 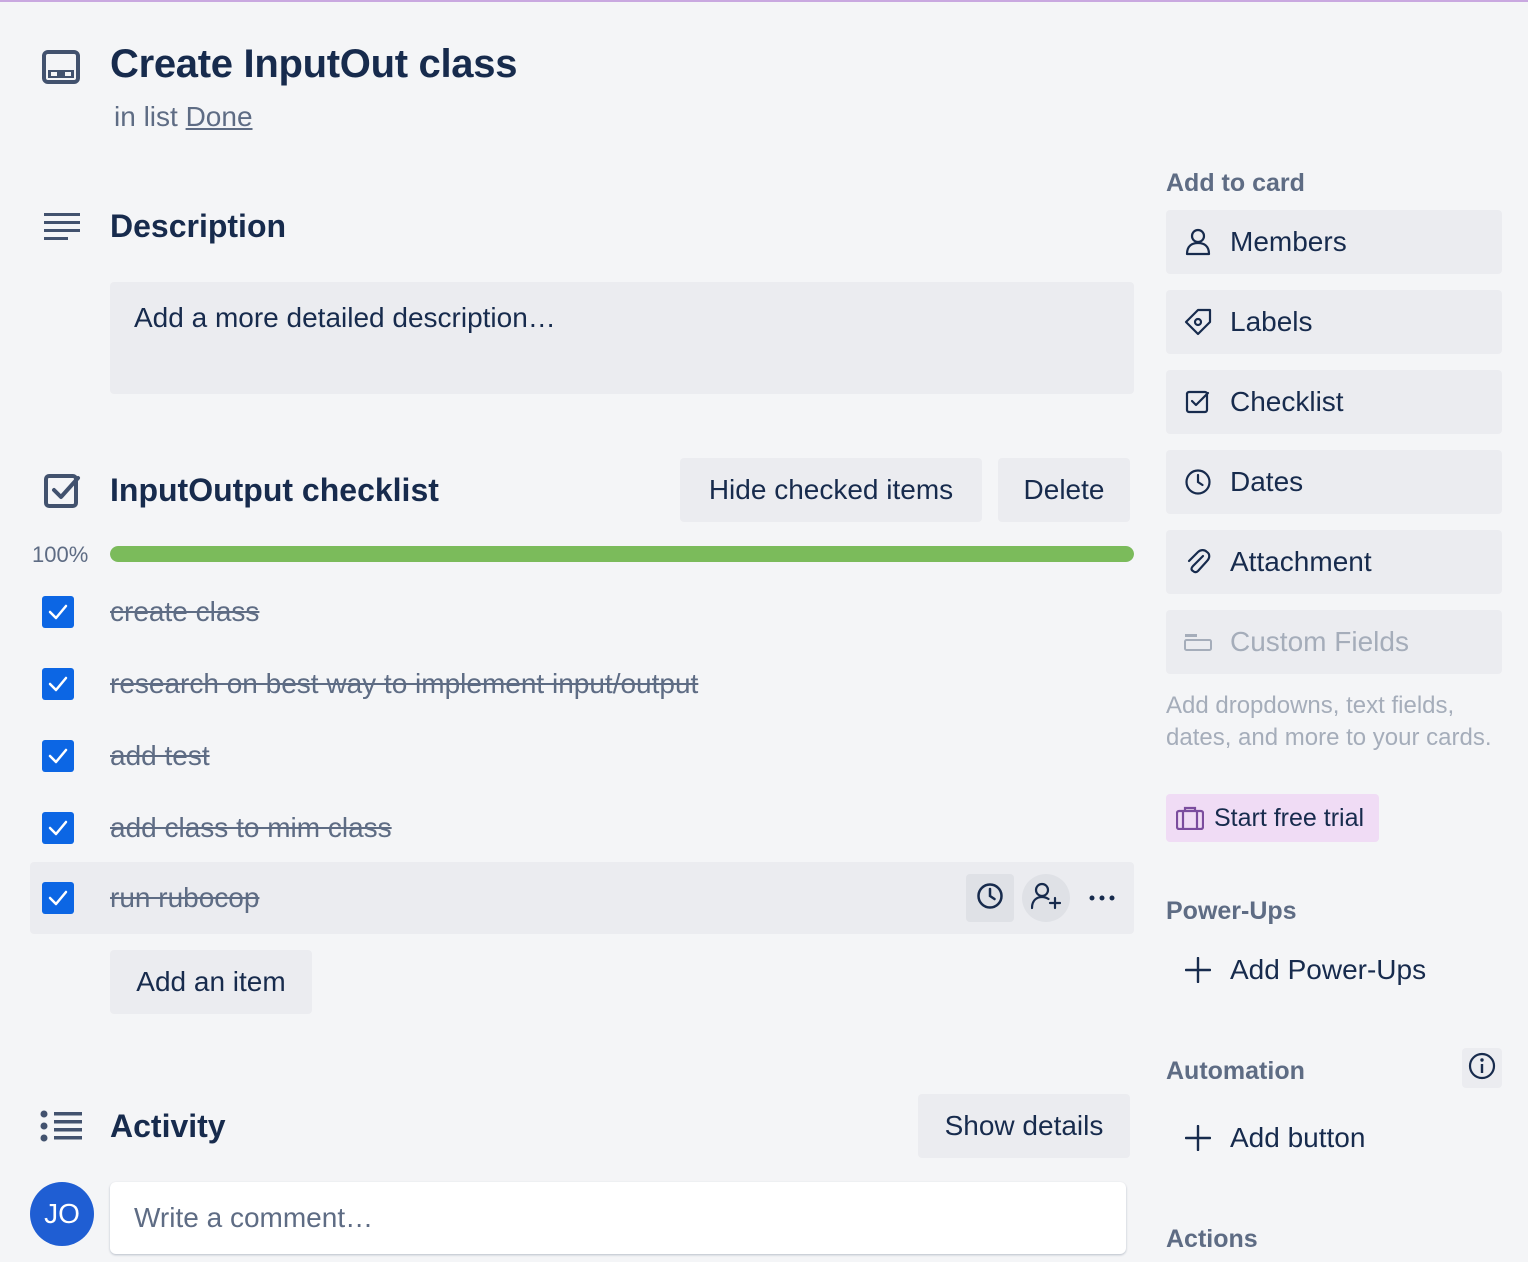 What do you see at coordinates (1319, 641) in the screenshot?
I see `custom-fields-label: Custom Fields` at bounding box center [1319, 641].